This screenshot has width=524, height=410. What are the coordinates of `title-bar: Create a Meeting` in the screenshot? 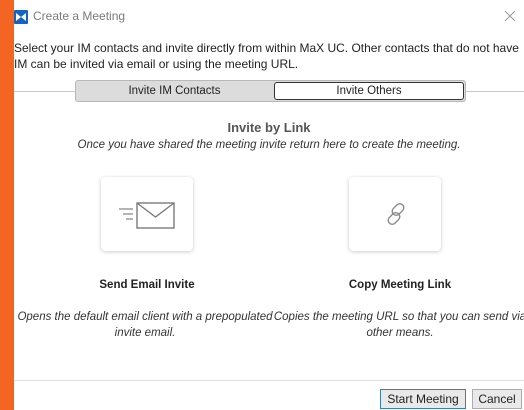 It's located at (269, 18).